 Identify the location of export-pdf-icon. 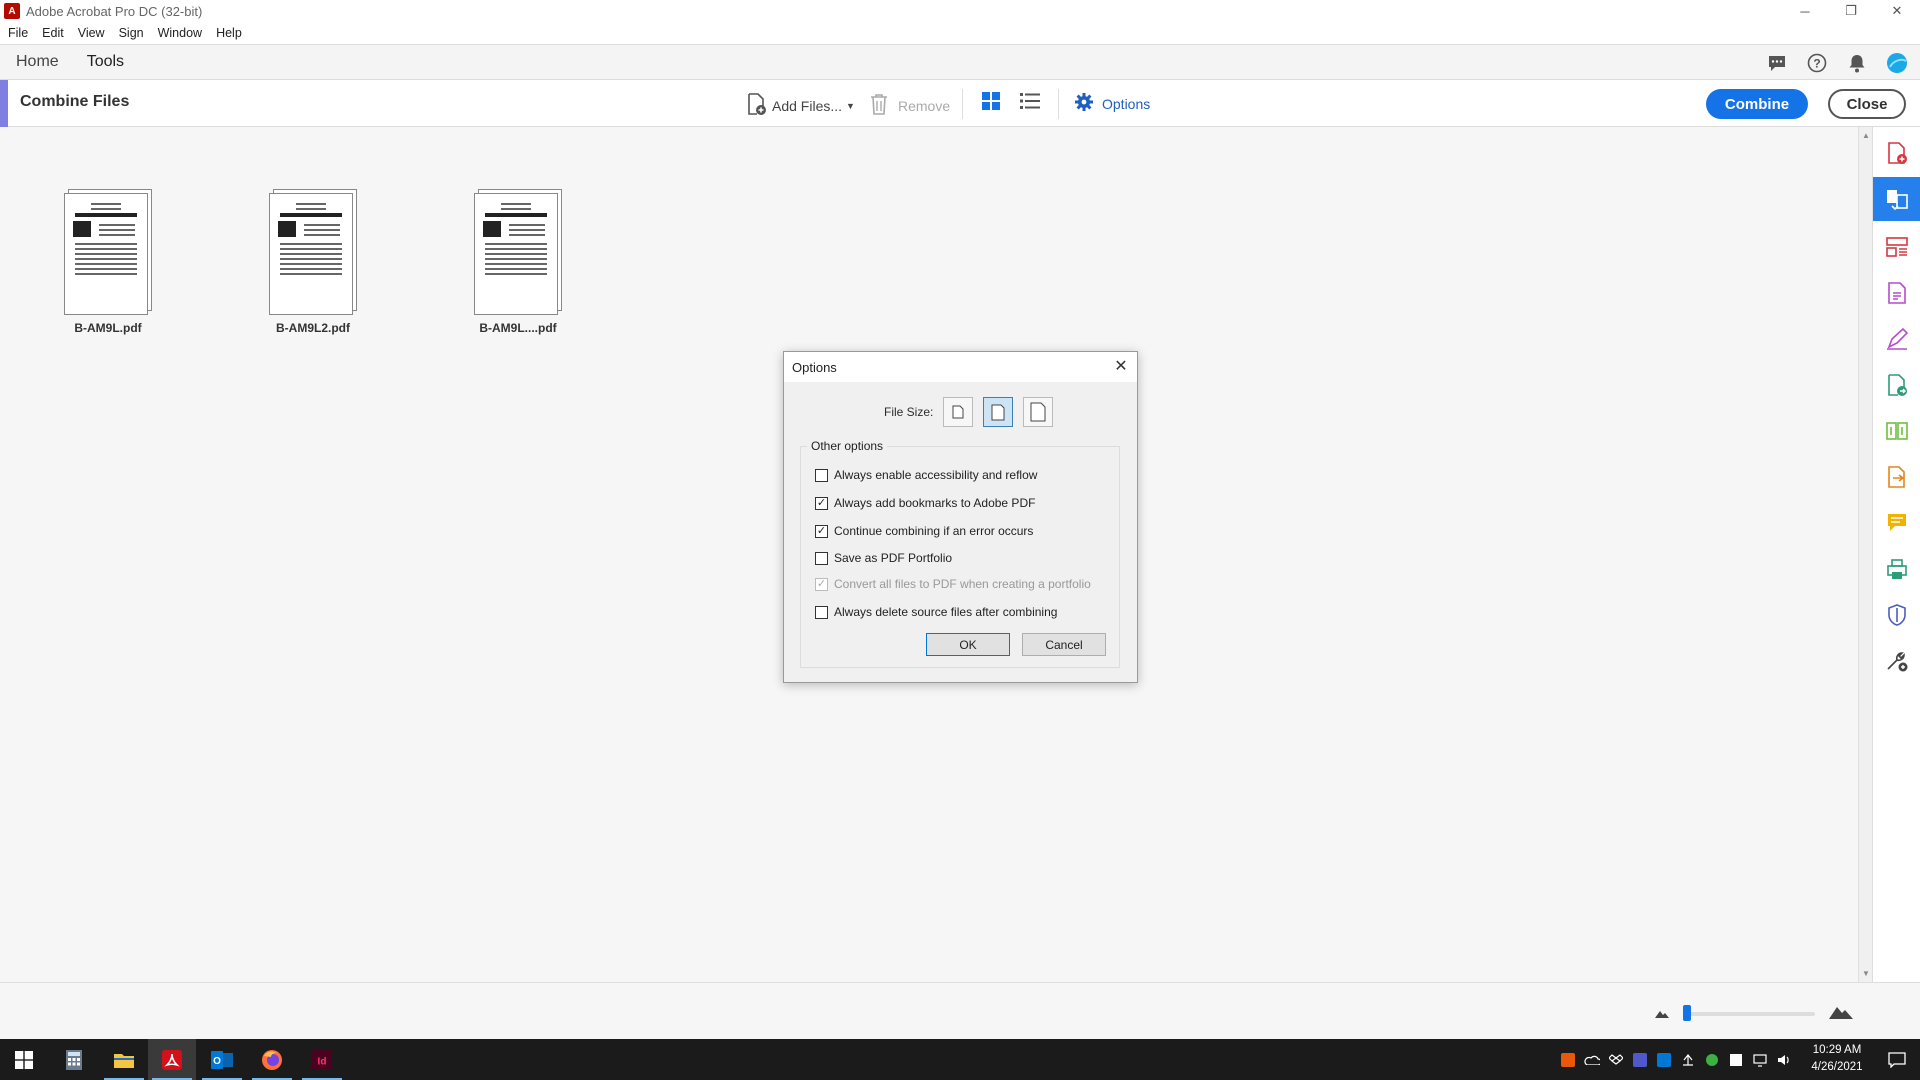
(1897, 385).